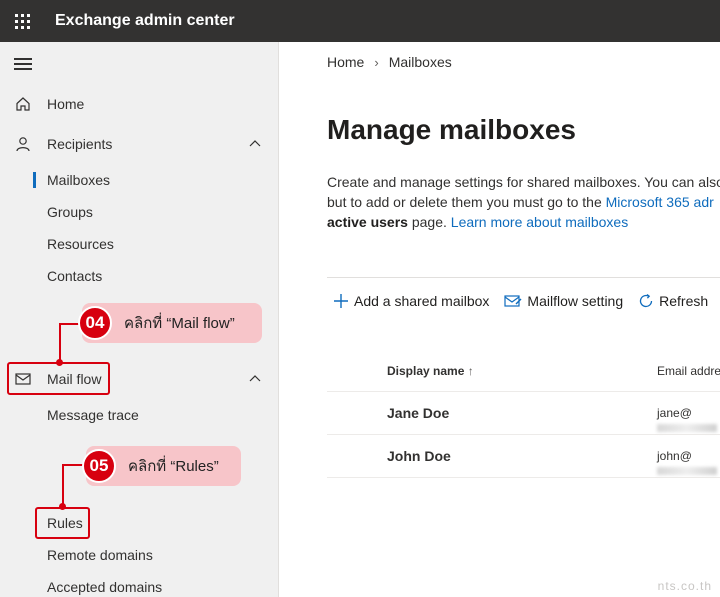  What do you see at coordinates (179, 323) in the screenshot?
I see `callout-text: คลิกที่ “Mail flow”` at bounding box center [179, 323].